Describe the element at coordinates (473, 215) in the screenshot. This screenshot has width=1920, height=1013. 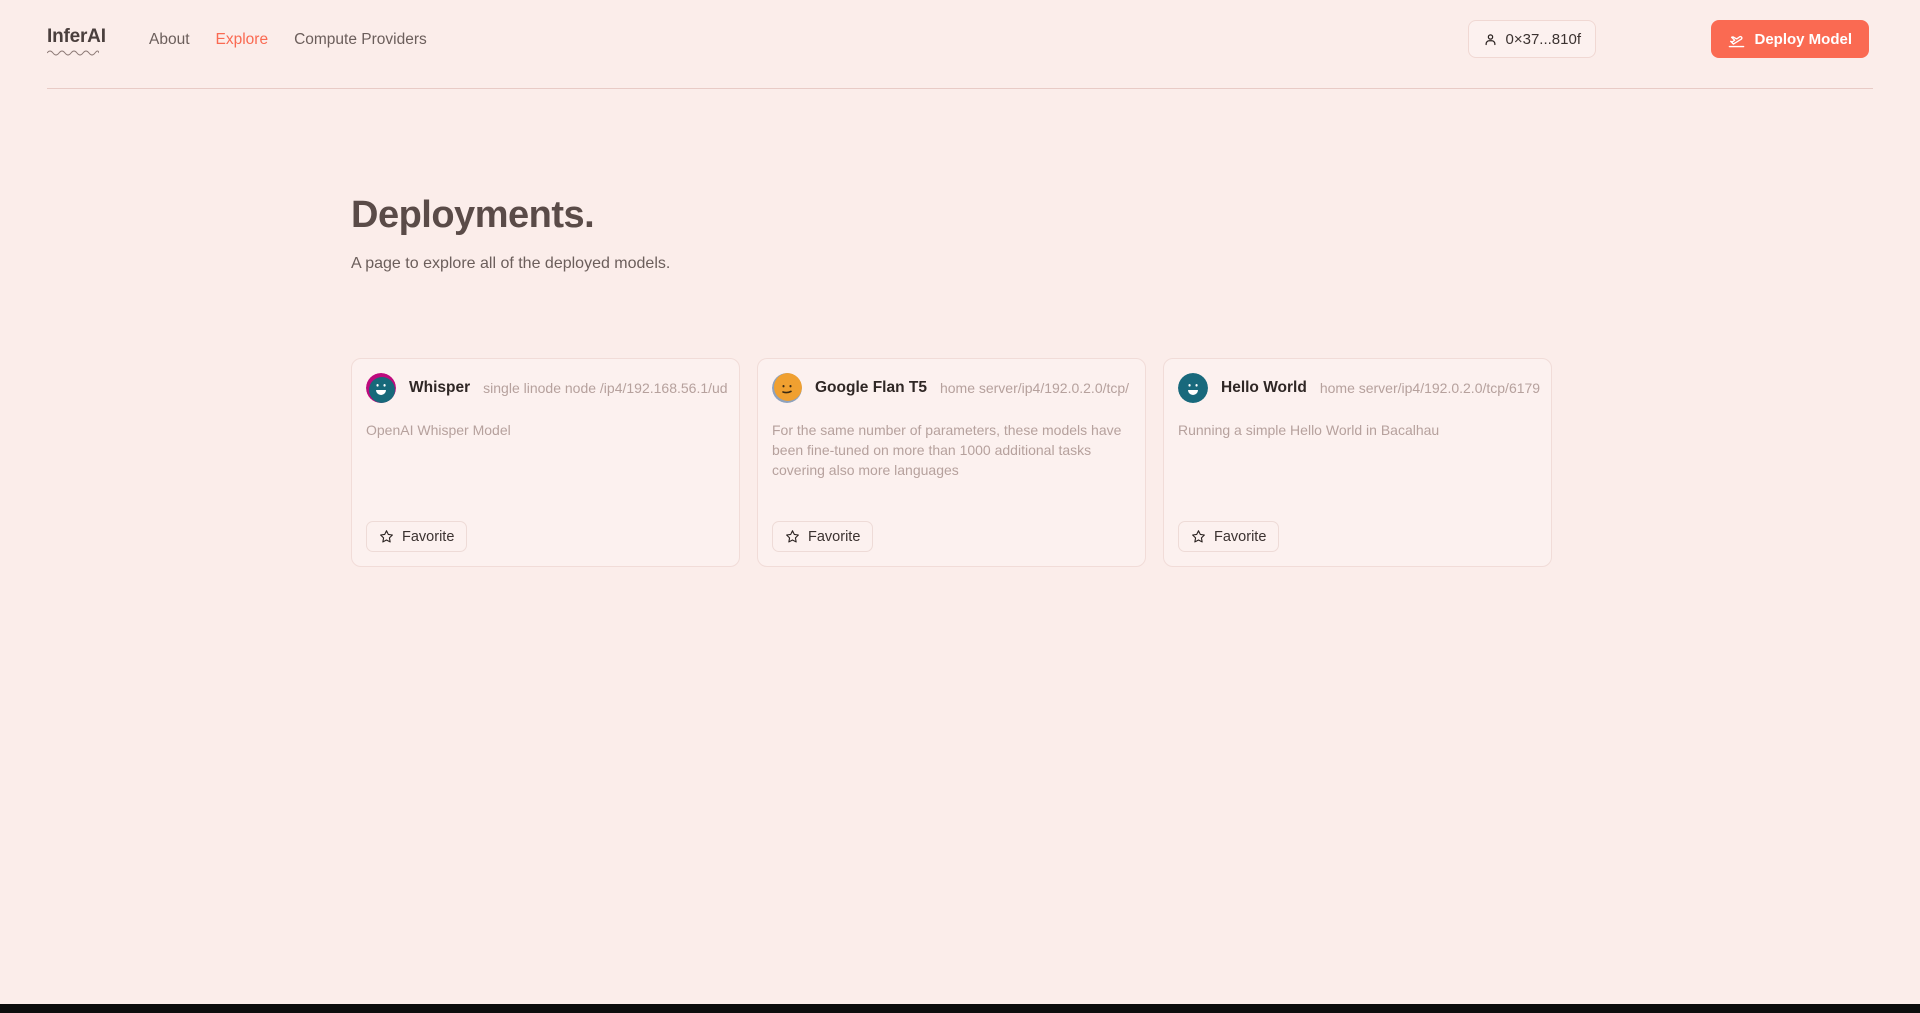
I see `page-title: Deployments.` at that location.